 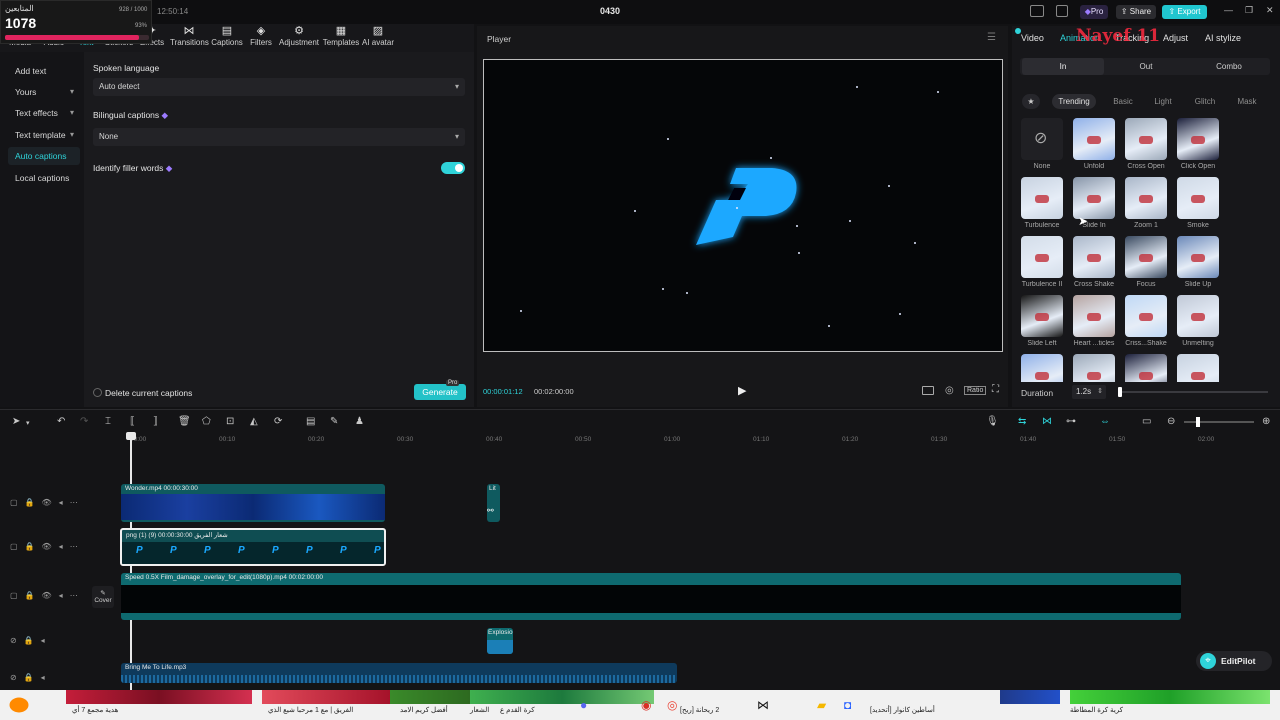 What do you see at coordinates (1062, 11) in the screenshot?
I see `shortcuts-icon` at bounding box center [1062, 11].